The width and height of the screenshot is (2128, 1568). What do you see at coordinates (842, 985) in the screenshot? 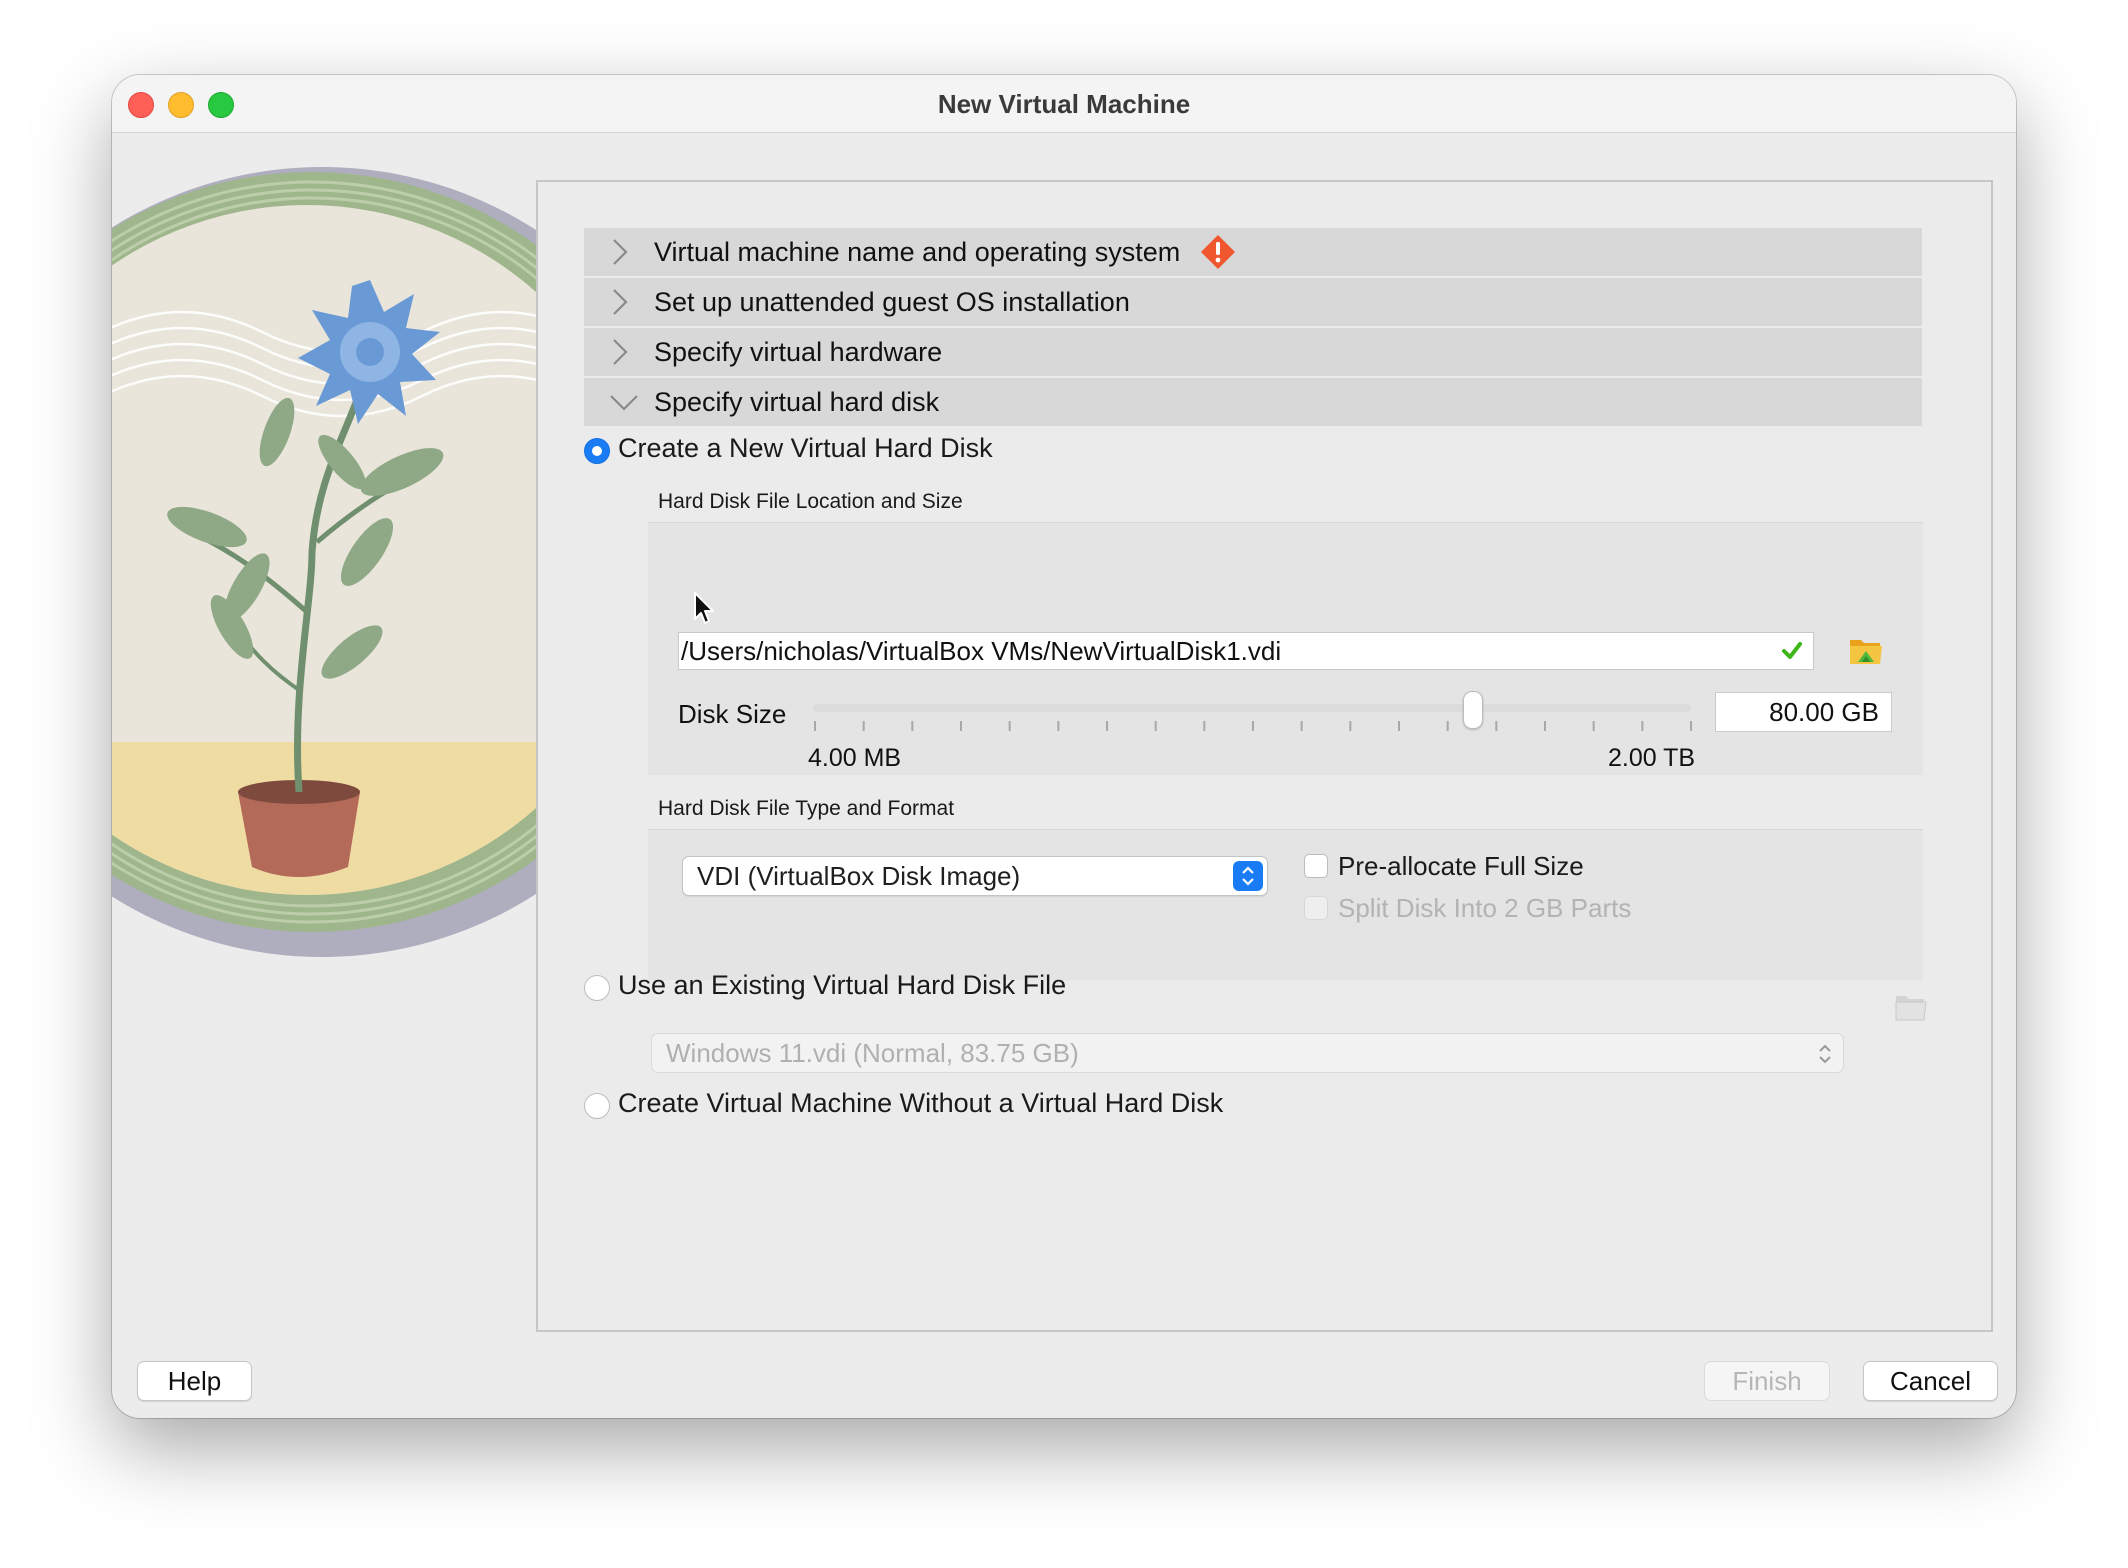
I see `use-existing-disk-label: Use an Existing Virtual Hard Disk File` at bounding box center [842, 985].